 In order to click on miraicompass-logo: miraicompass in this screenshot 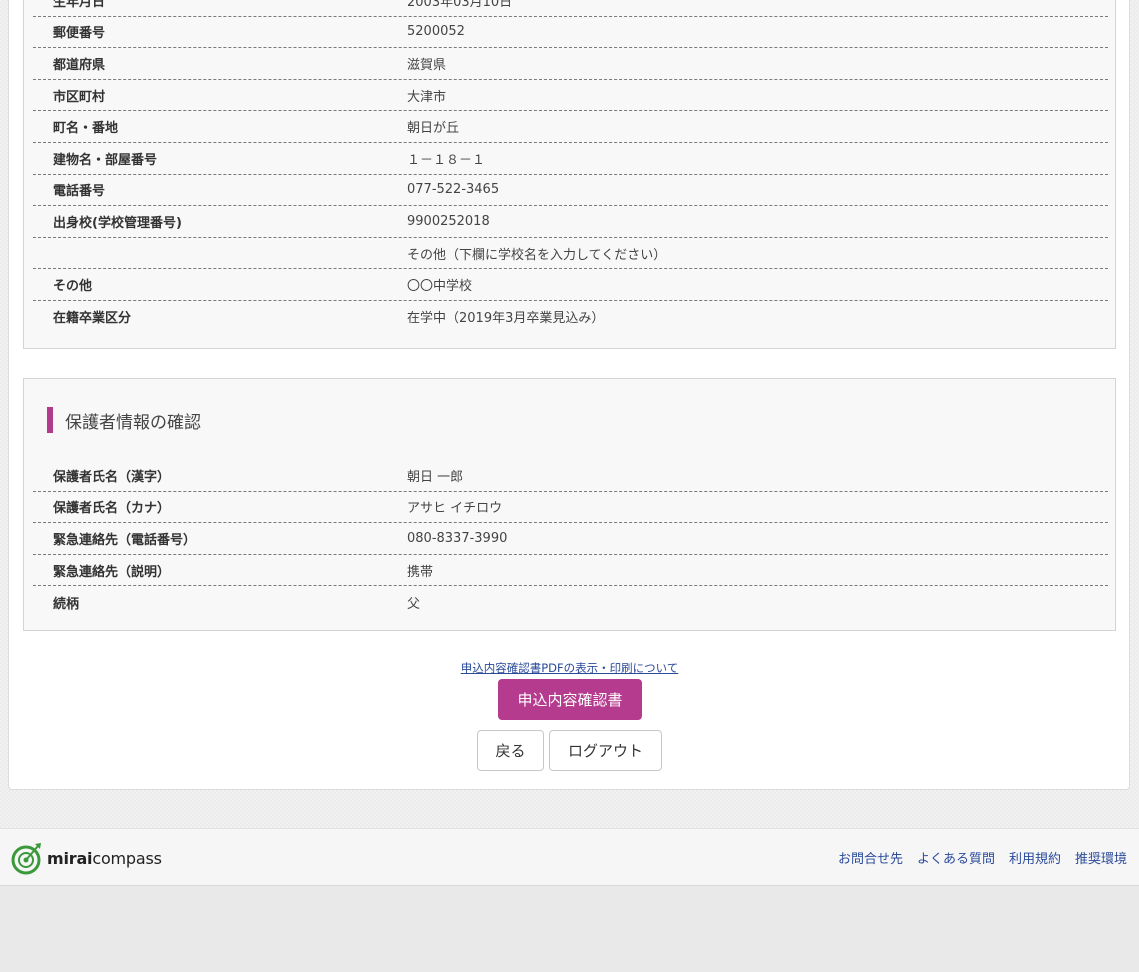, I will do `click(86, 858)`.